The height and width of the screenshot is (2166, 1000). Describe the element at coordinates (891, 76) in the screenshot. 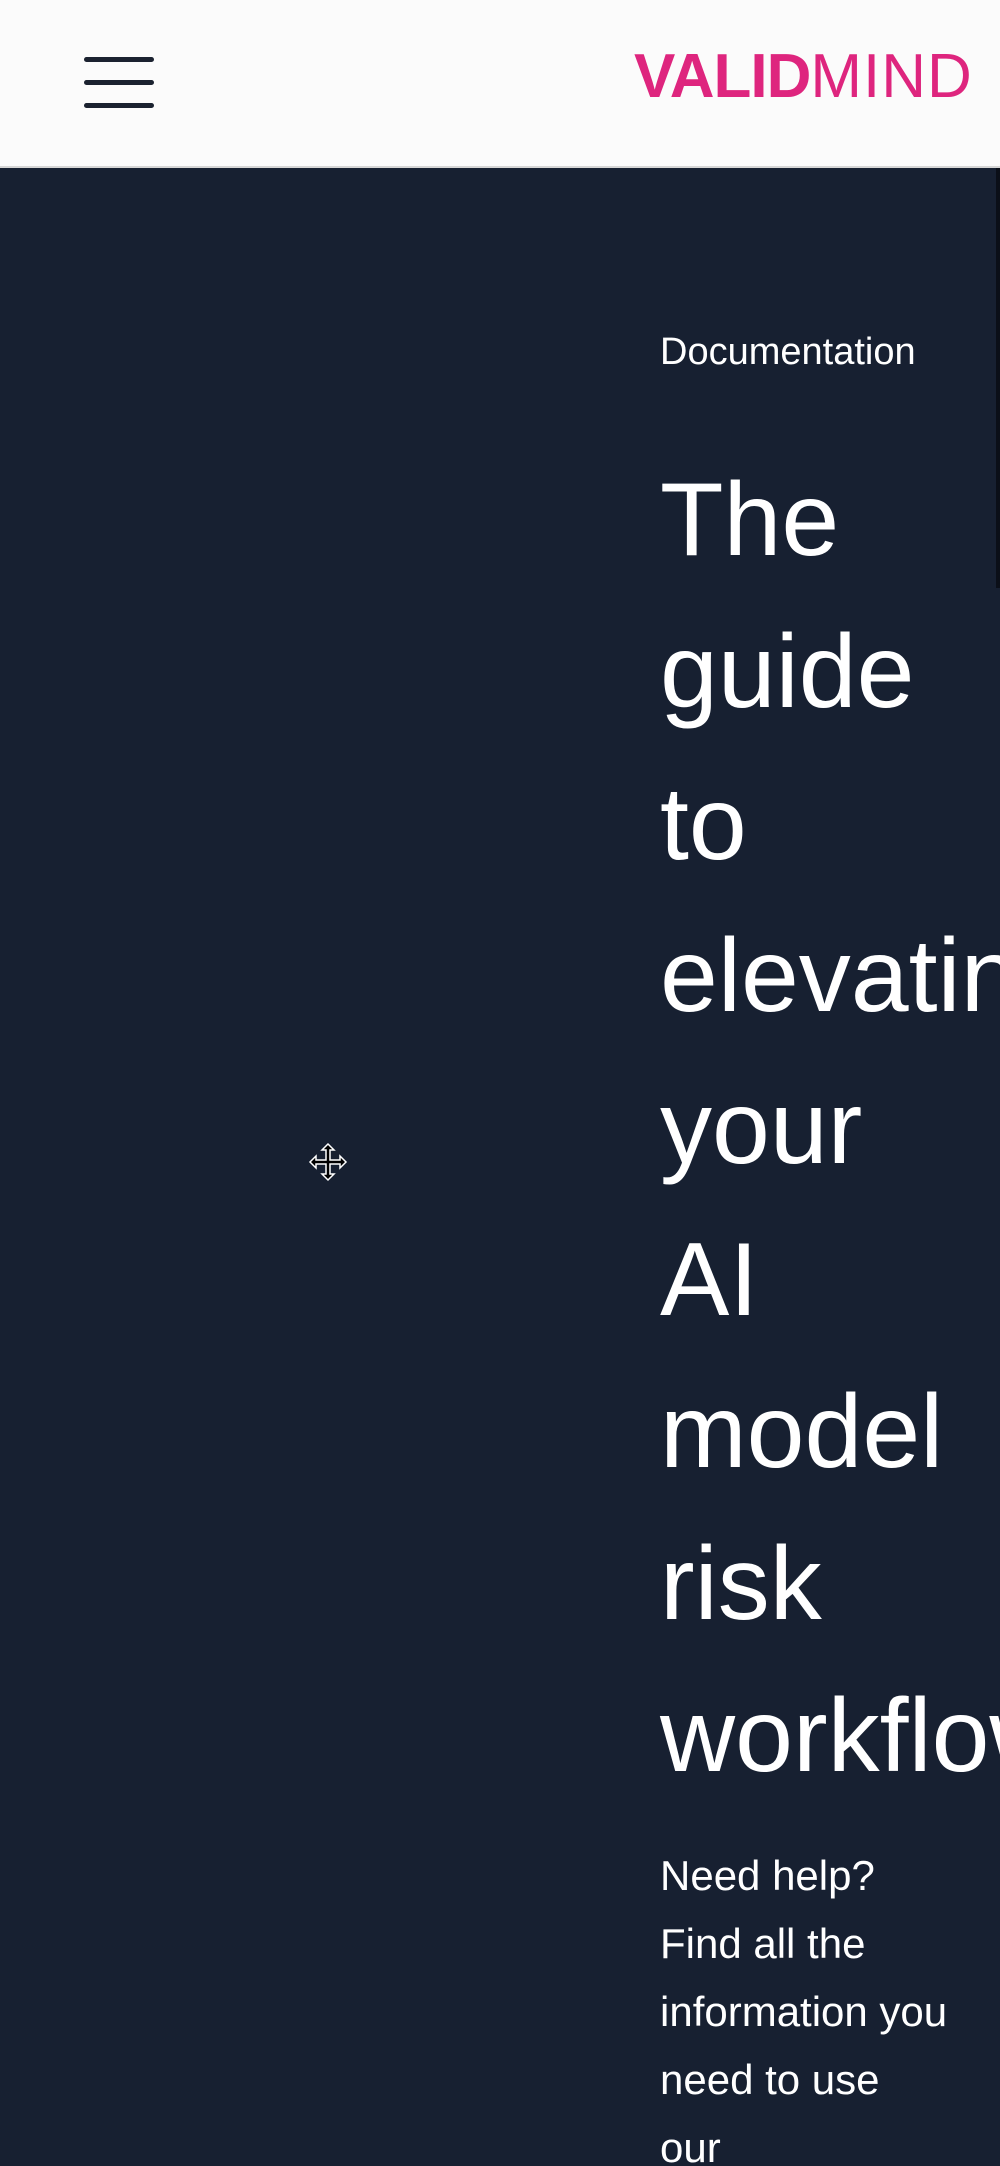

I see `logo-text-light: MIND` at that location.